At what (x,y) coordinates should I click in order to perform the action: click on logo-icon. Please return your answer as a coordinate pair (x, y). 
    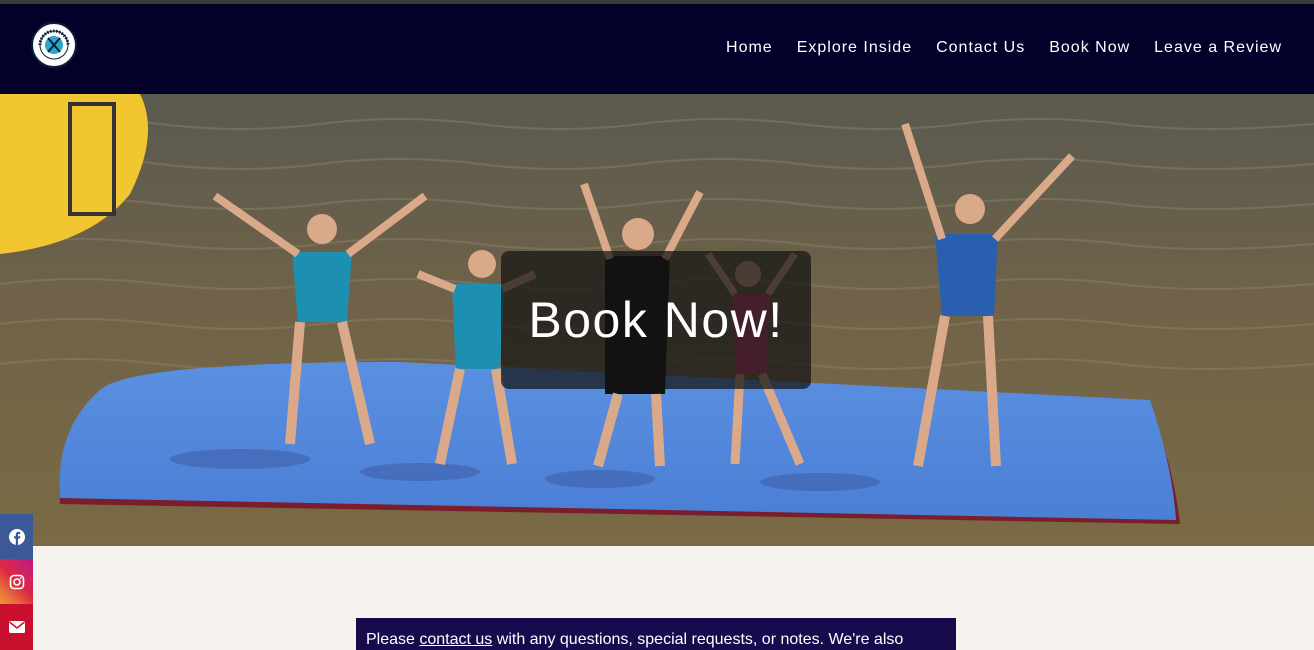
    Looking at the image, I should click on (54, 45).